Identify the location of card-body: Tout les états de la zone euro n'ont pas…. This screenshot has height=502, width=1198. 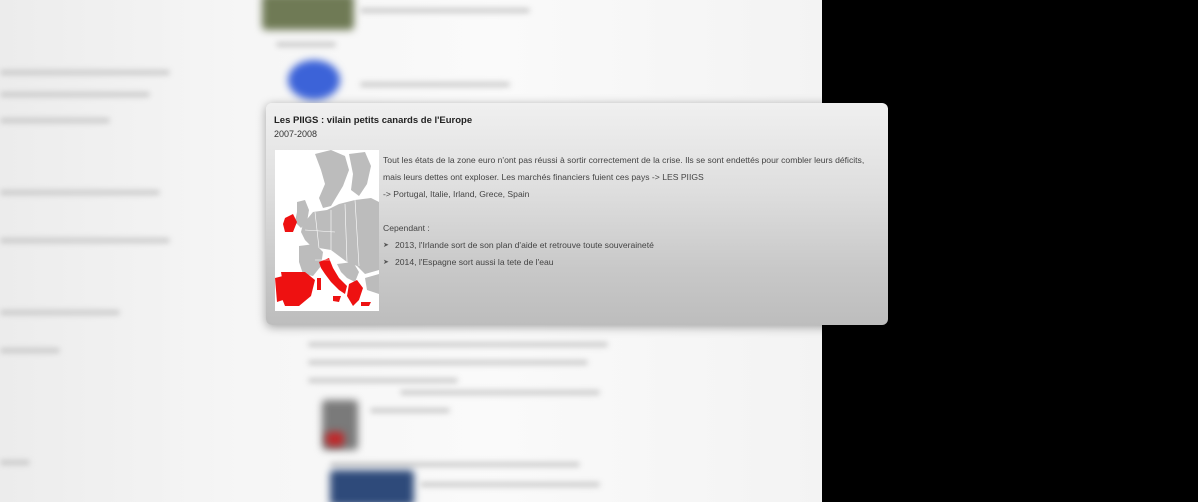
(633, 211).